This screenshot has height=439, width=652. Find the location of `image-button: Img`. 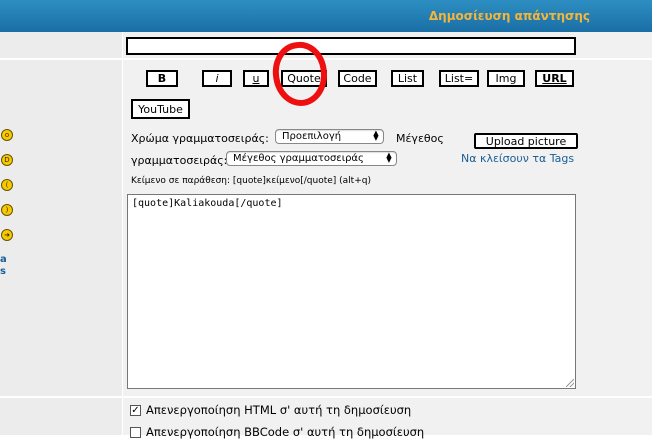

image-button: Img is located at coordinates (506, 78).